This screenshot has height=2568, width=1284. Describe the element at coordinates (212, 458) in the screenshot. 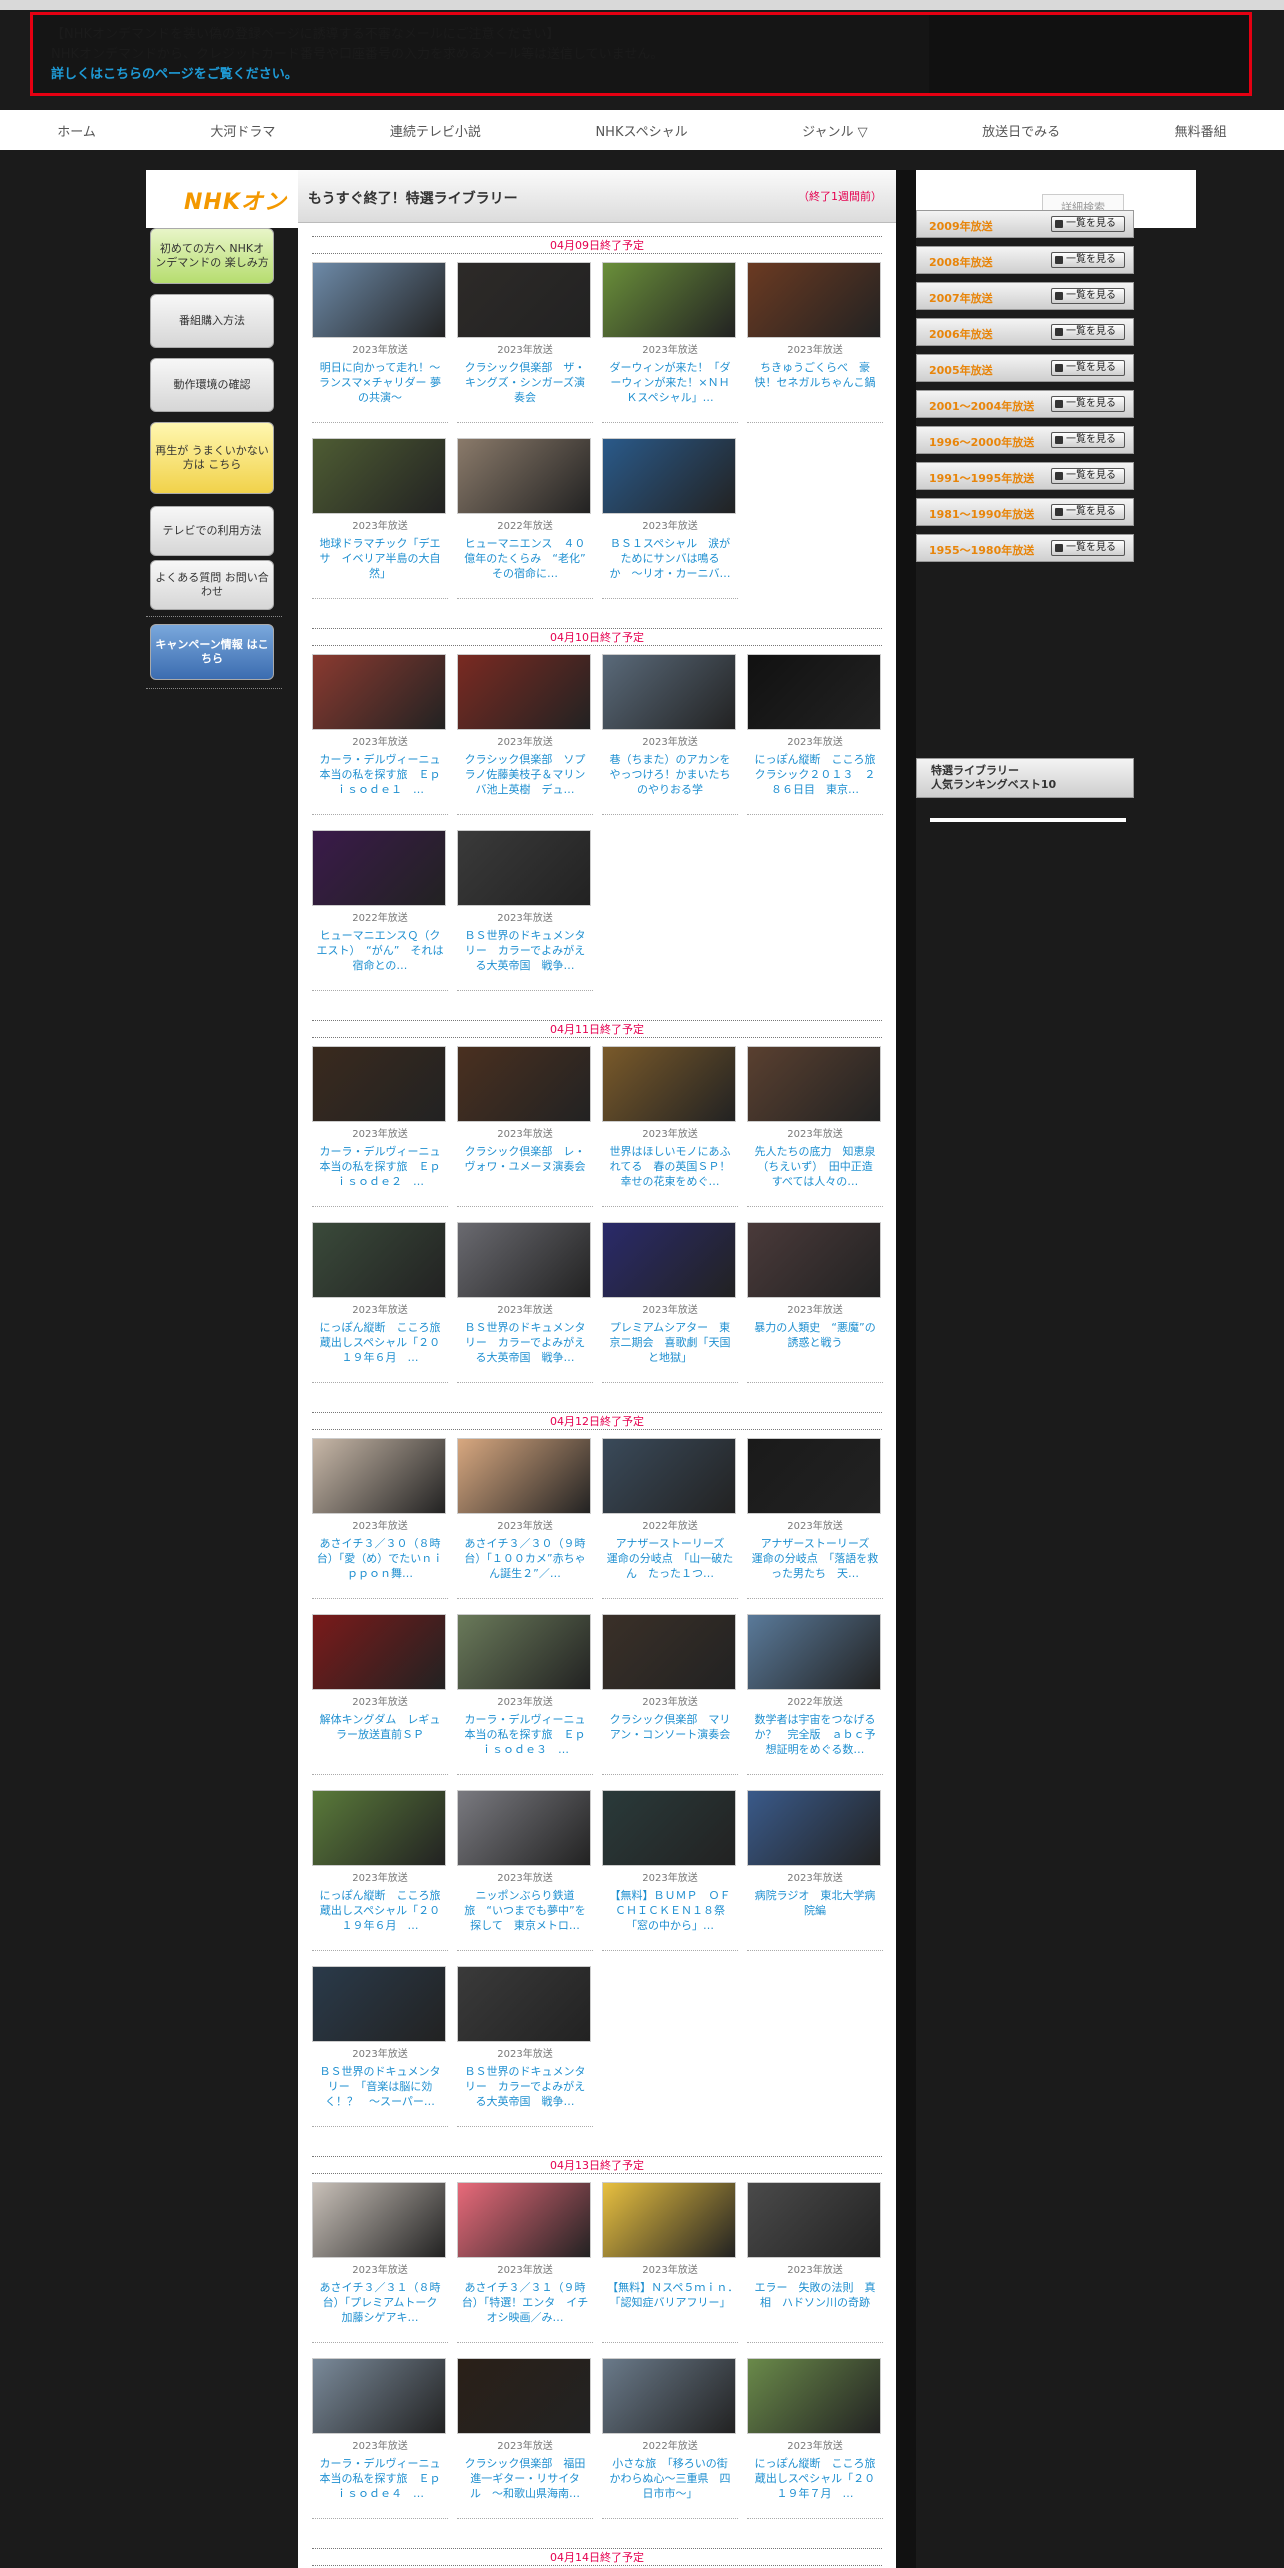

I see `playback-help-button: 再生が うまくいかない方は こちら` at that location.